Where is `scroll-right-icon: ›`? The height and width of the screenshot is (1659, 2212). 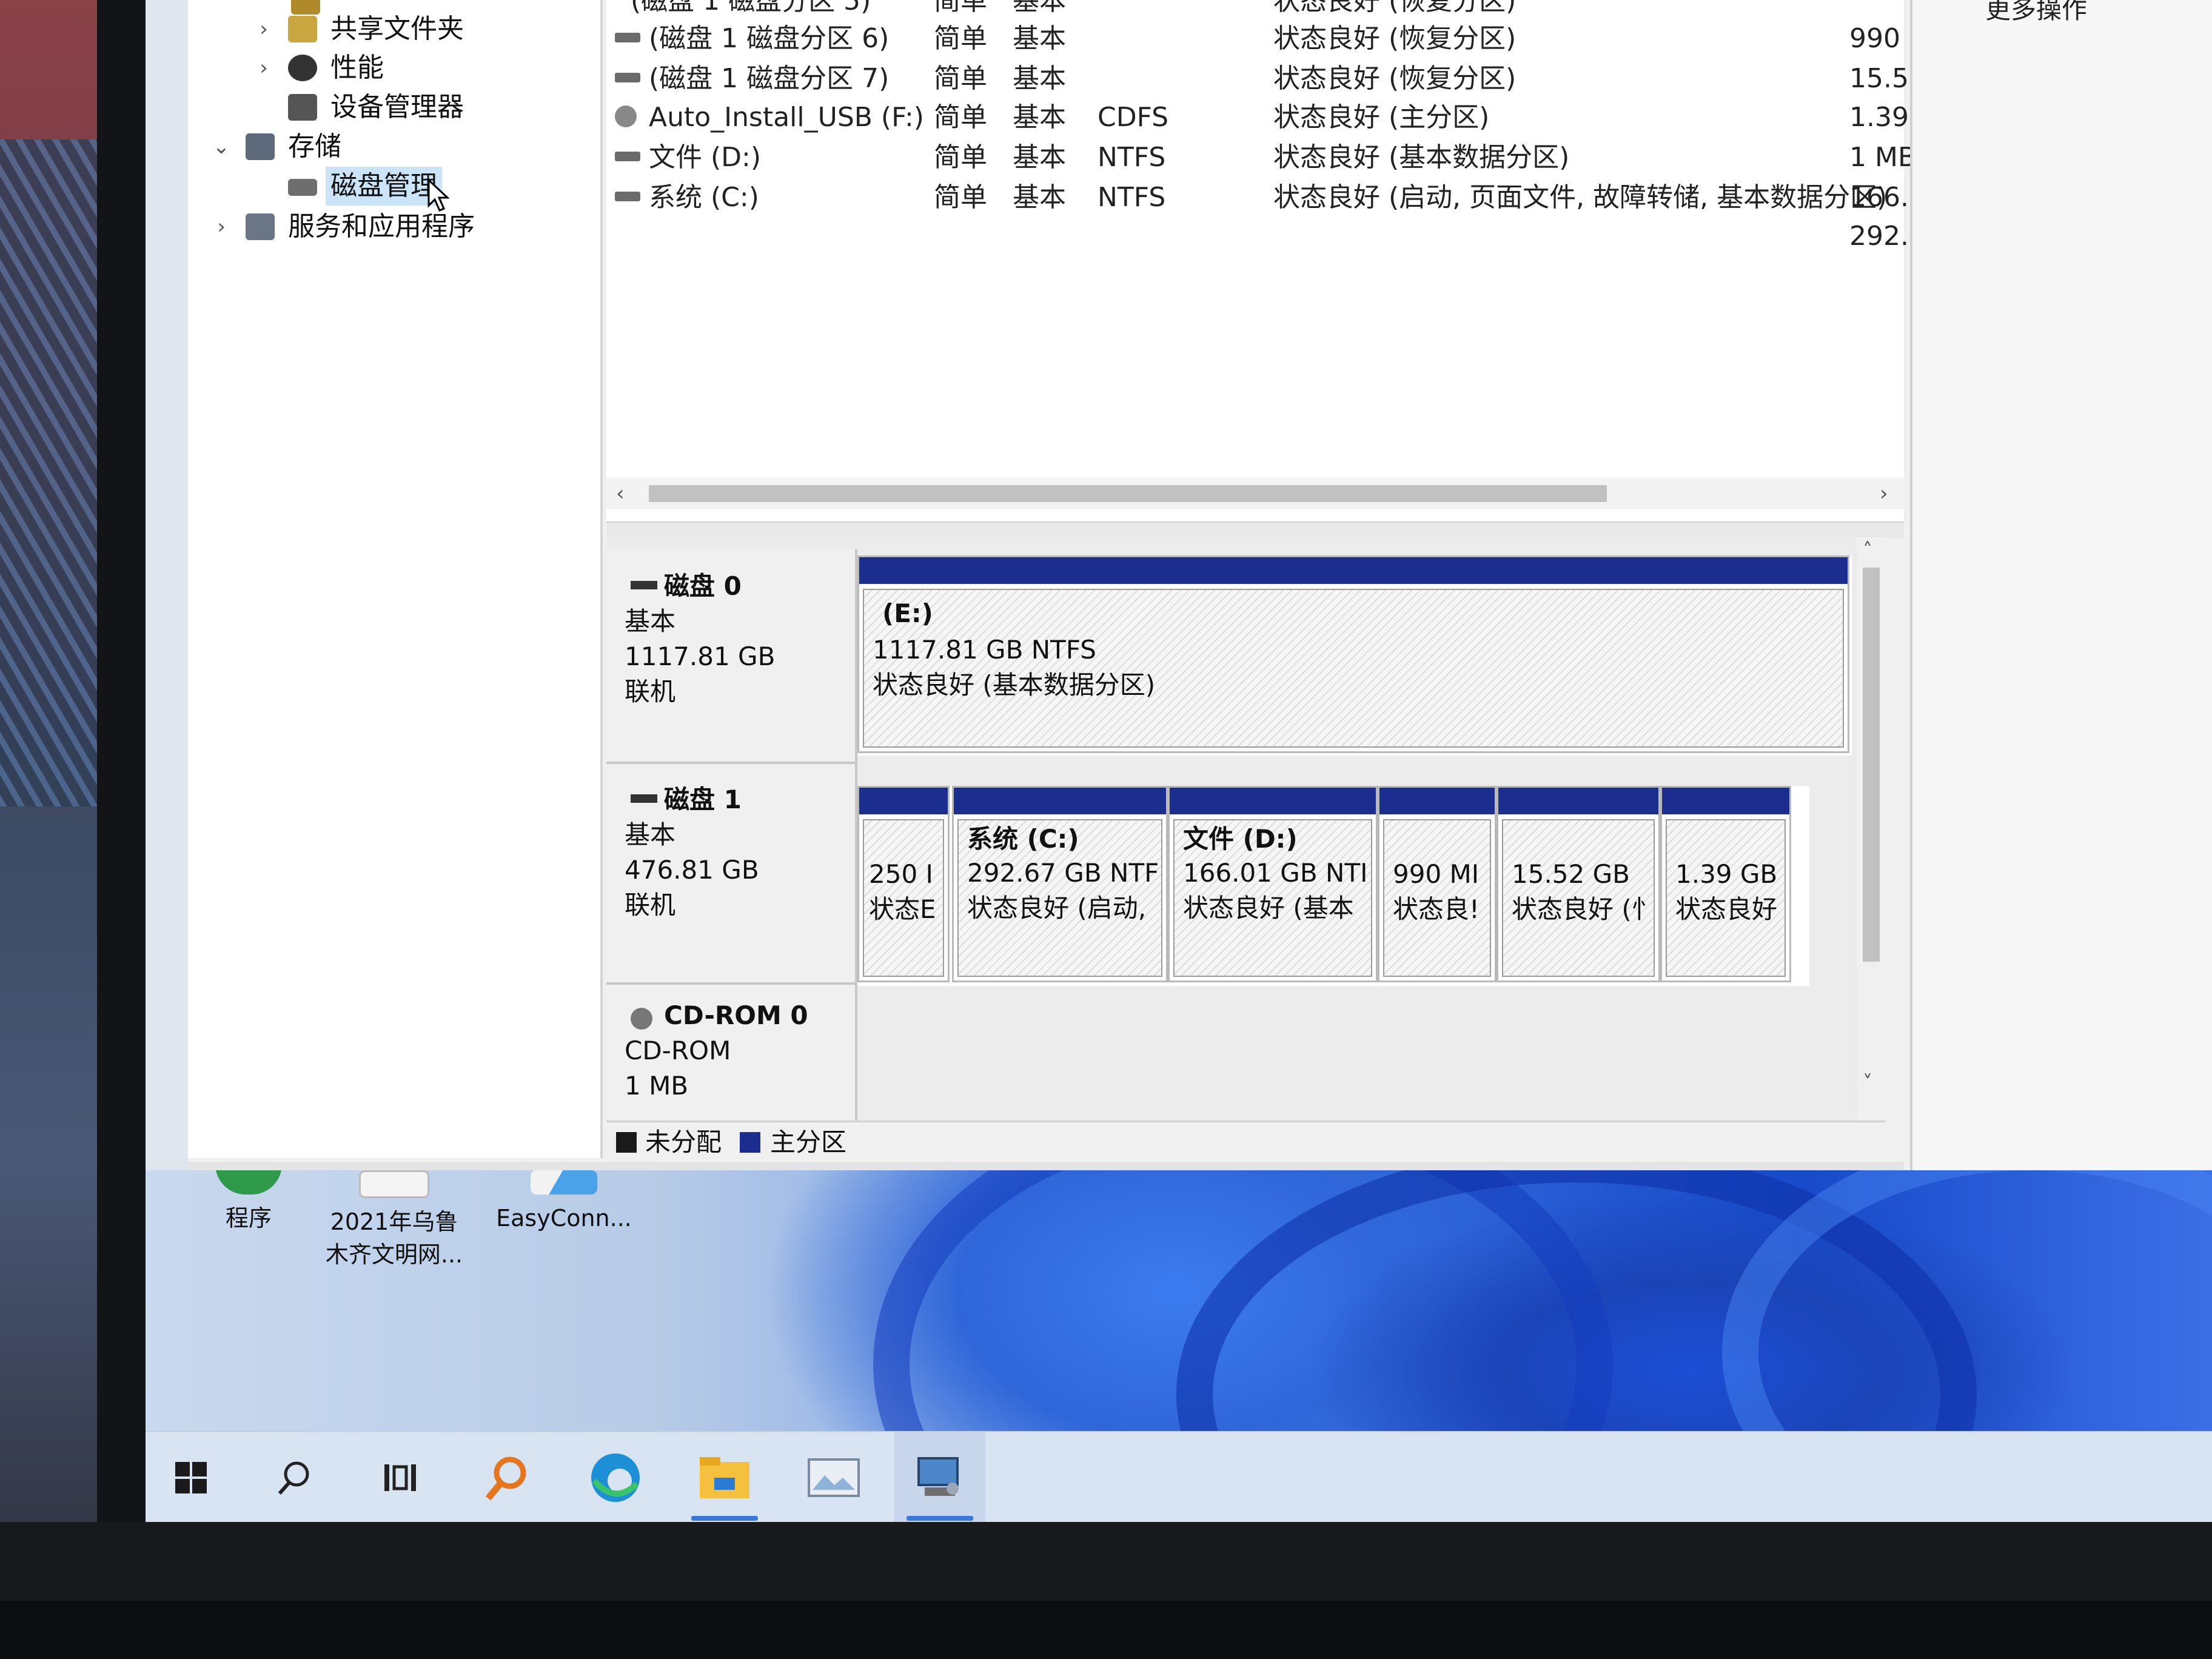 scroll-right-icon: › is located at coordinates (1884, 493).